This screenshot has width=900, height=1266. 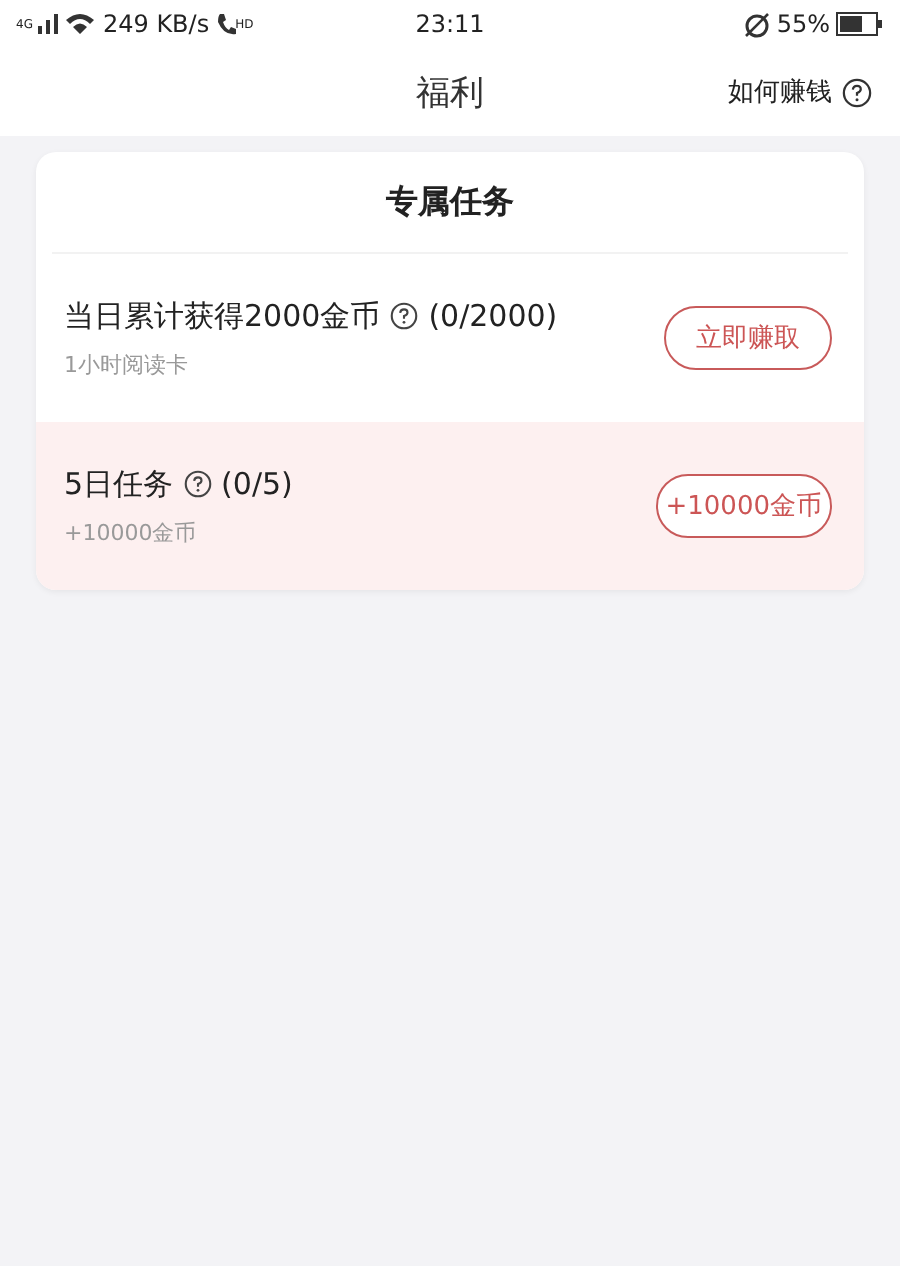 What do you see at coordinates (803, 24) in the screenshot?
I see `battery-percent: 55%` at bounding box center [803, 24].